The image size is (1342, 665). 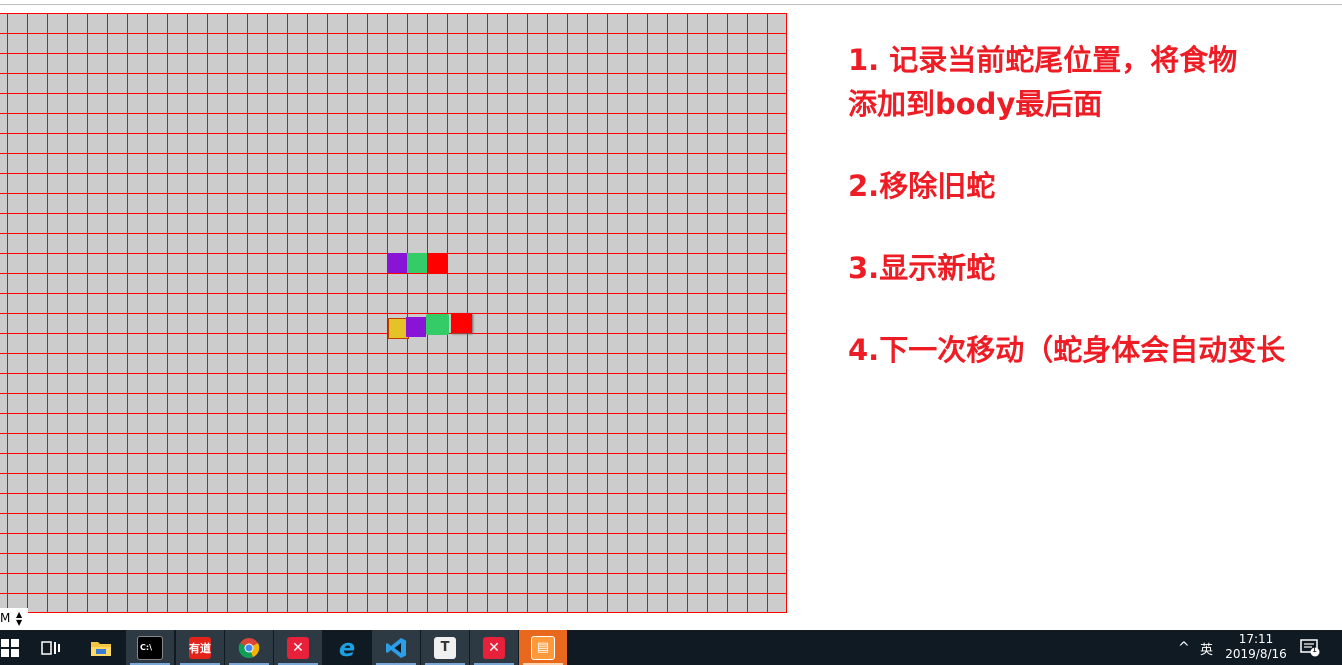 I want to click on vscode-icon, so click(x=396, y=647).